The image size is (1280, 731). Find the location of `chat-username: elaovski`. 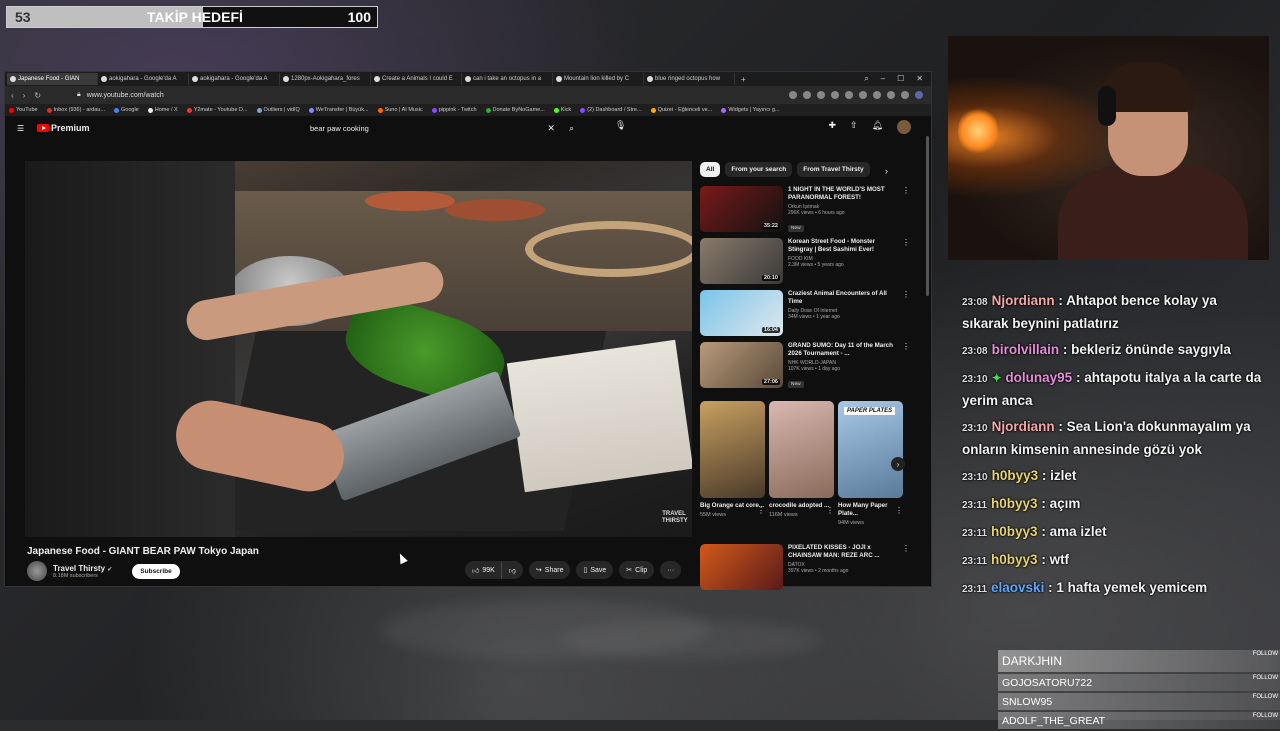

chat-username: elaovski is located at coordinates (1018, 587).